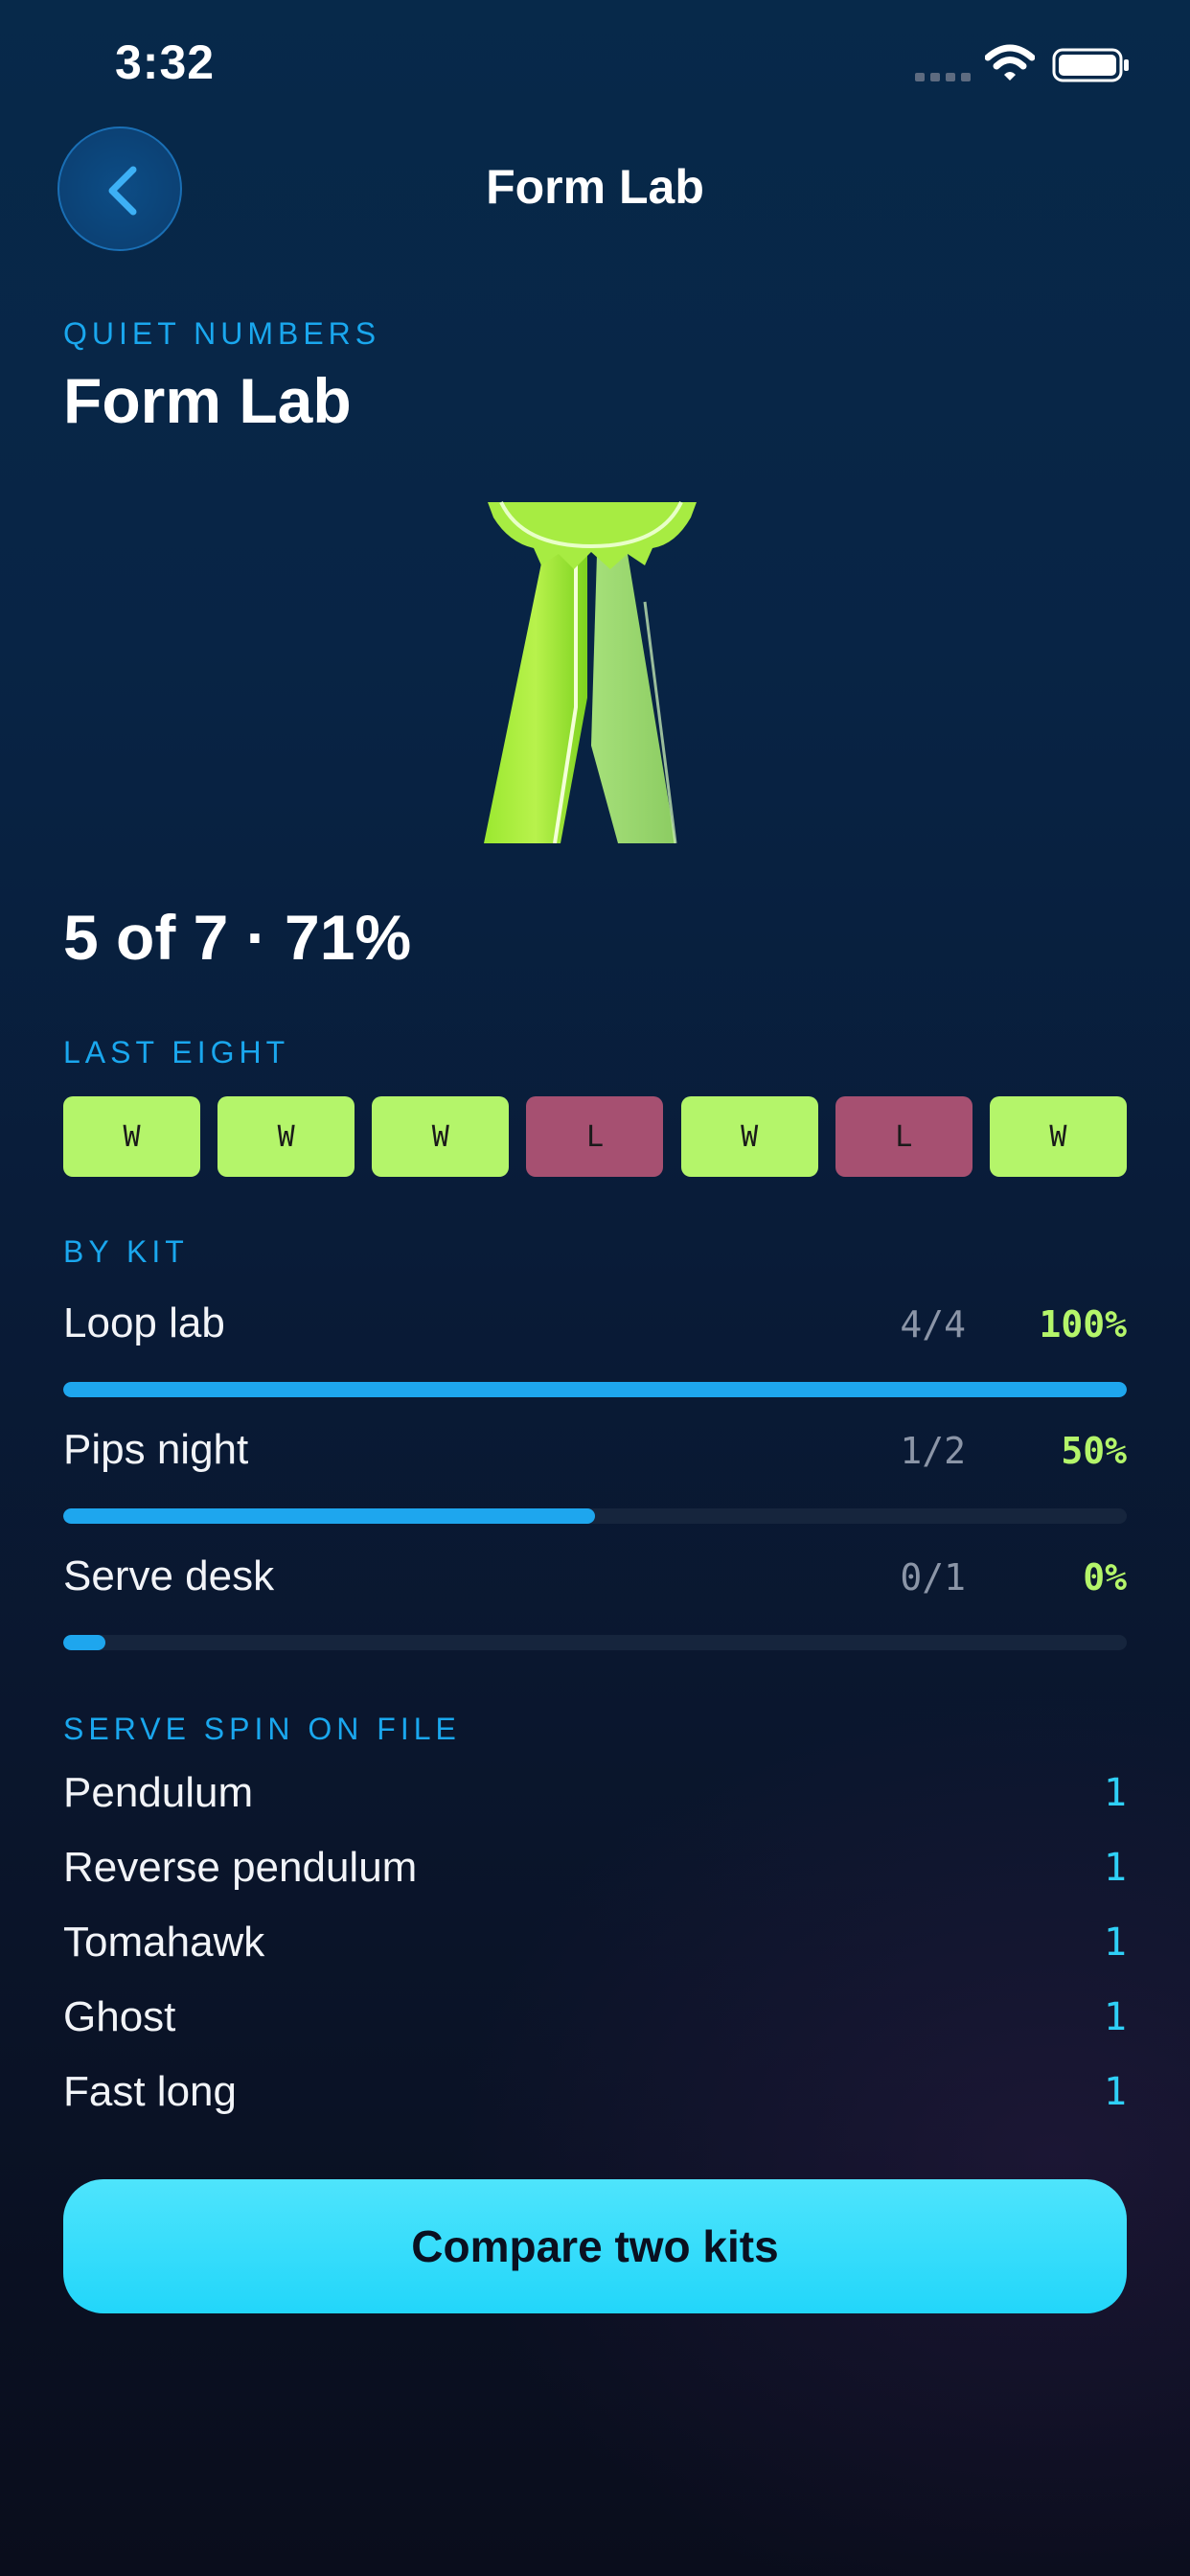 The height and width of the screenshot is (2576, 1190). Describe the element at coordinates (207, 400) in the screenshot. I see `page-title: Form Lab` at that location.